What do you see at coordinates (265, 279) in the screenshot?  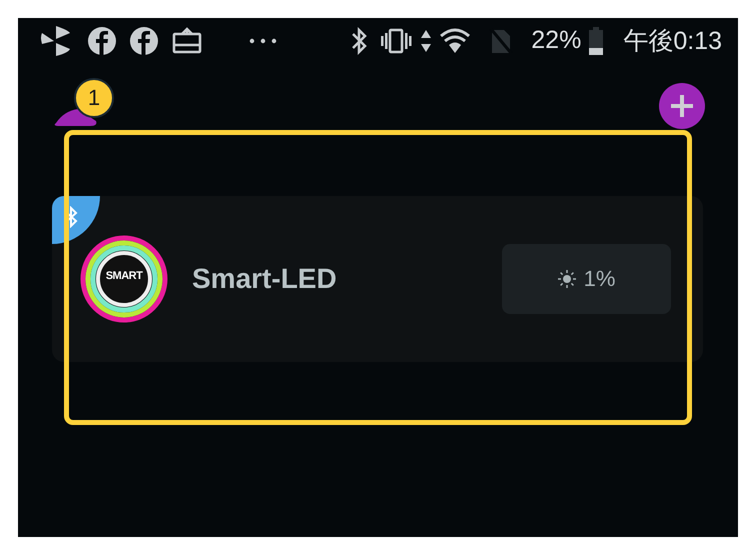 I see `device-name: Smart-LED` at bounding box center [265, 279].